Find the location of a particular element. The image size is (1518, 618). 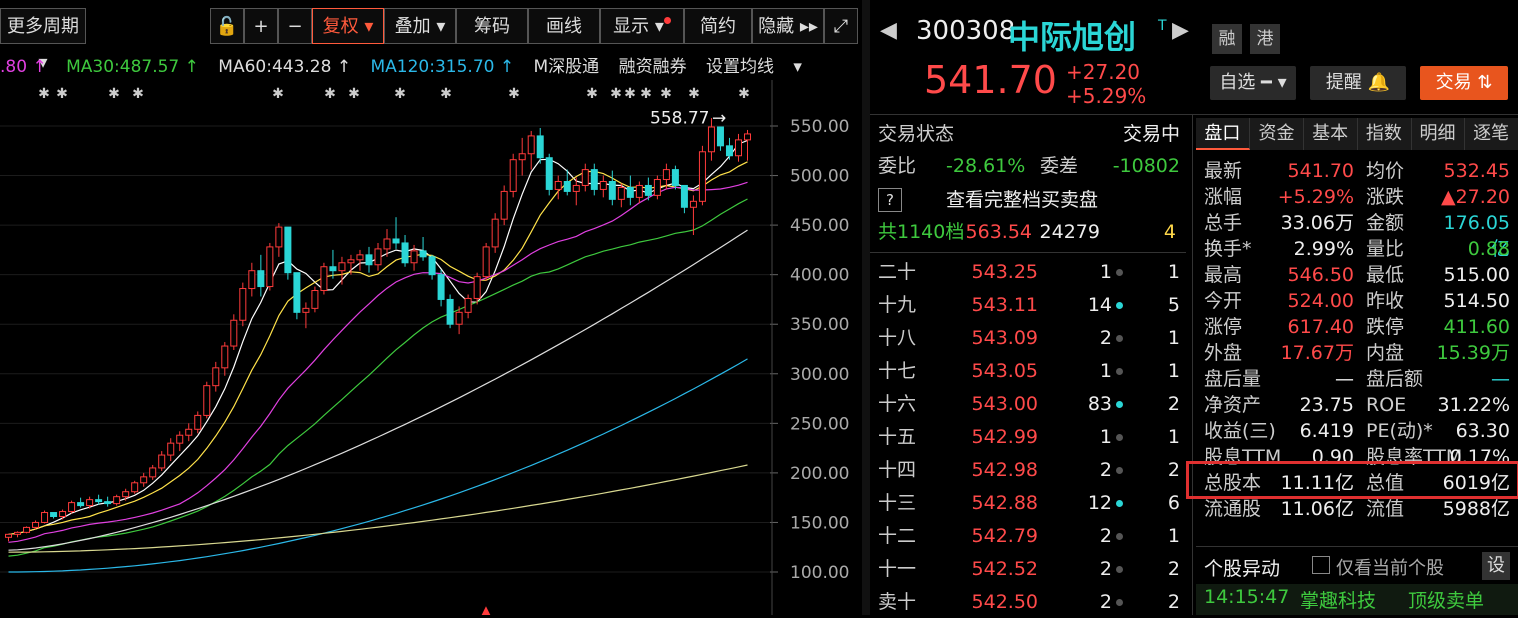

ask-level-label: 十五 is located at coordinates (897, 437).